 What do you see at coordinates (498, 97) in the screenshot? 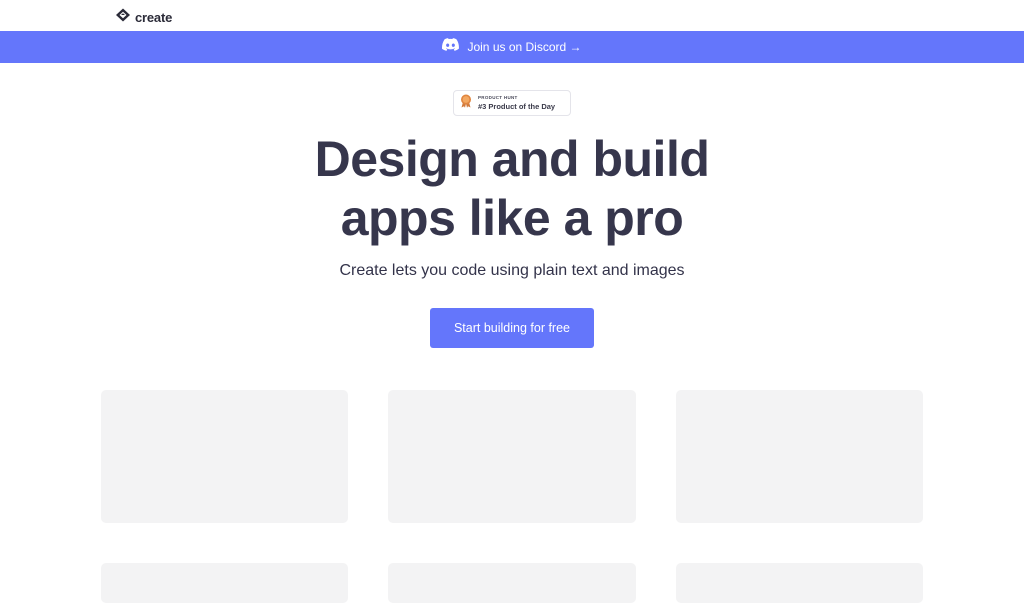
I see `product-hunt-label: PRODUCT HUNT` at bounding box center [498, 97].